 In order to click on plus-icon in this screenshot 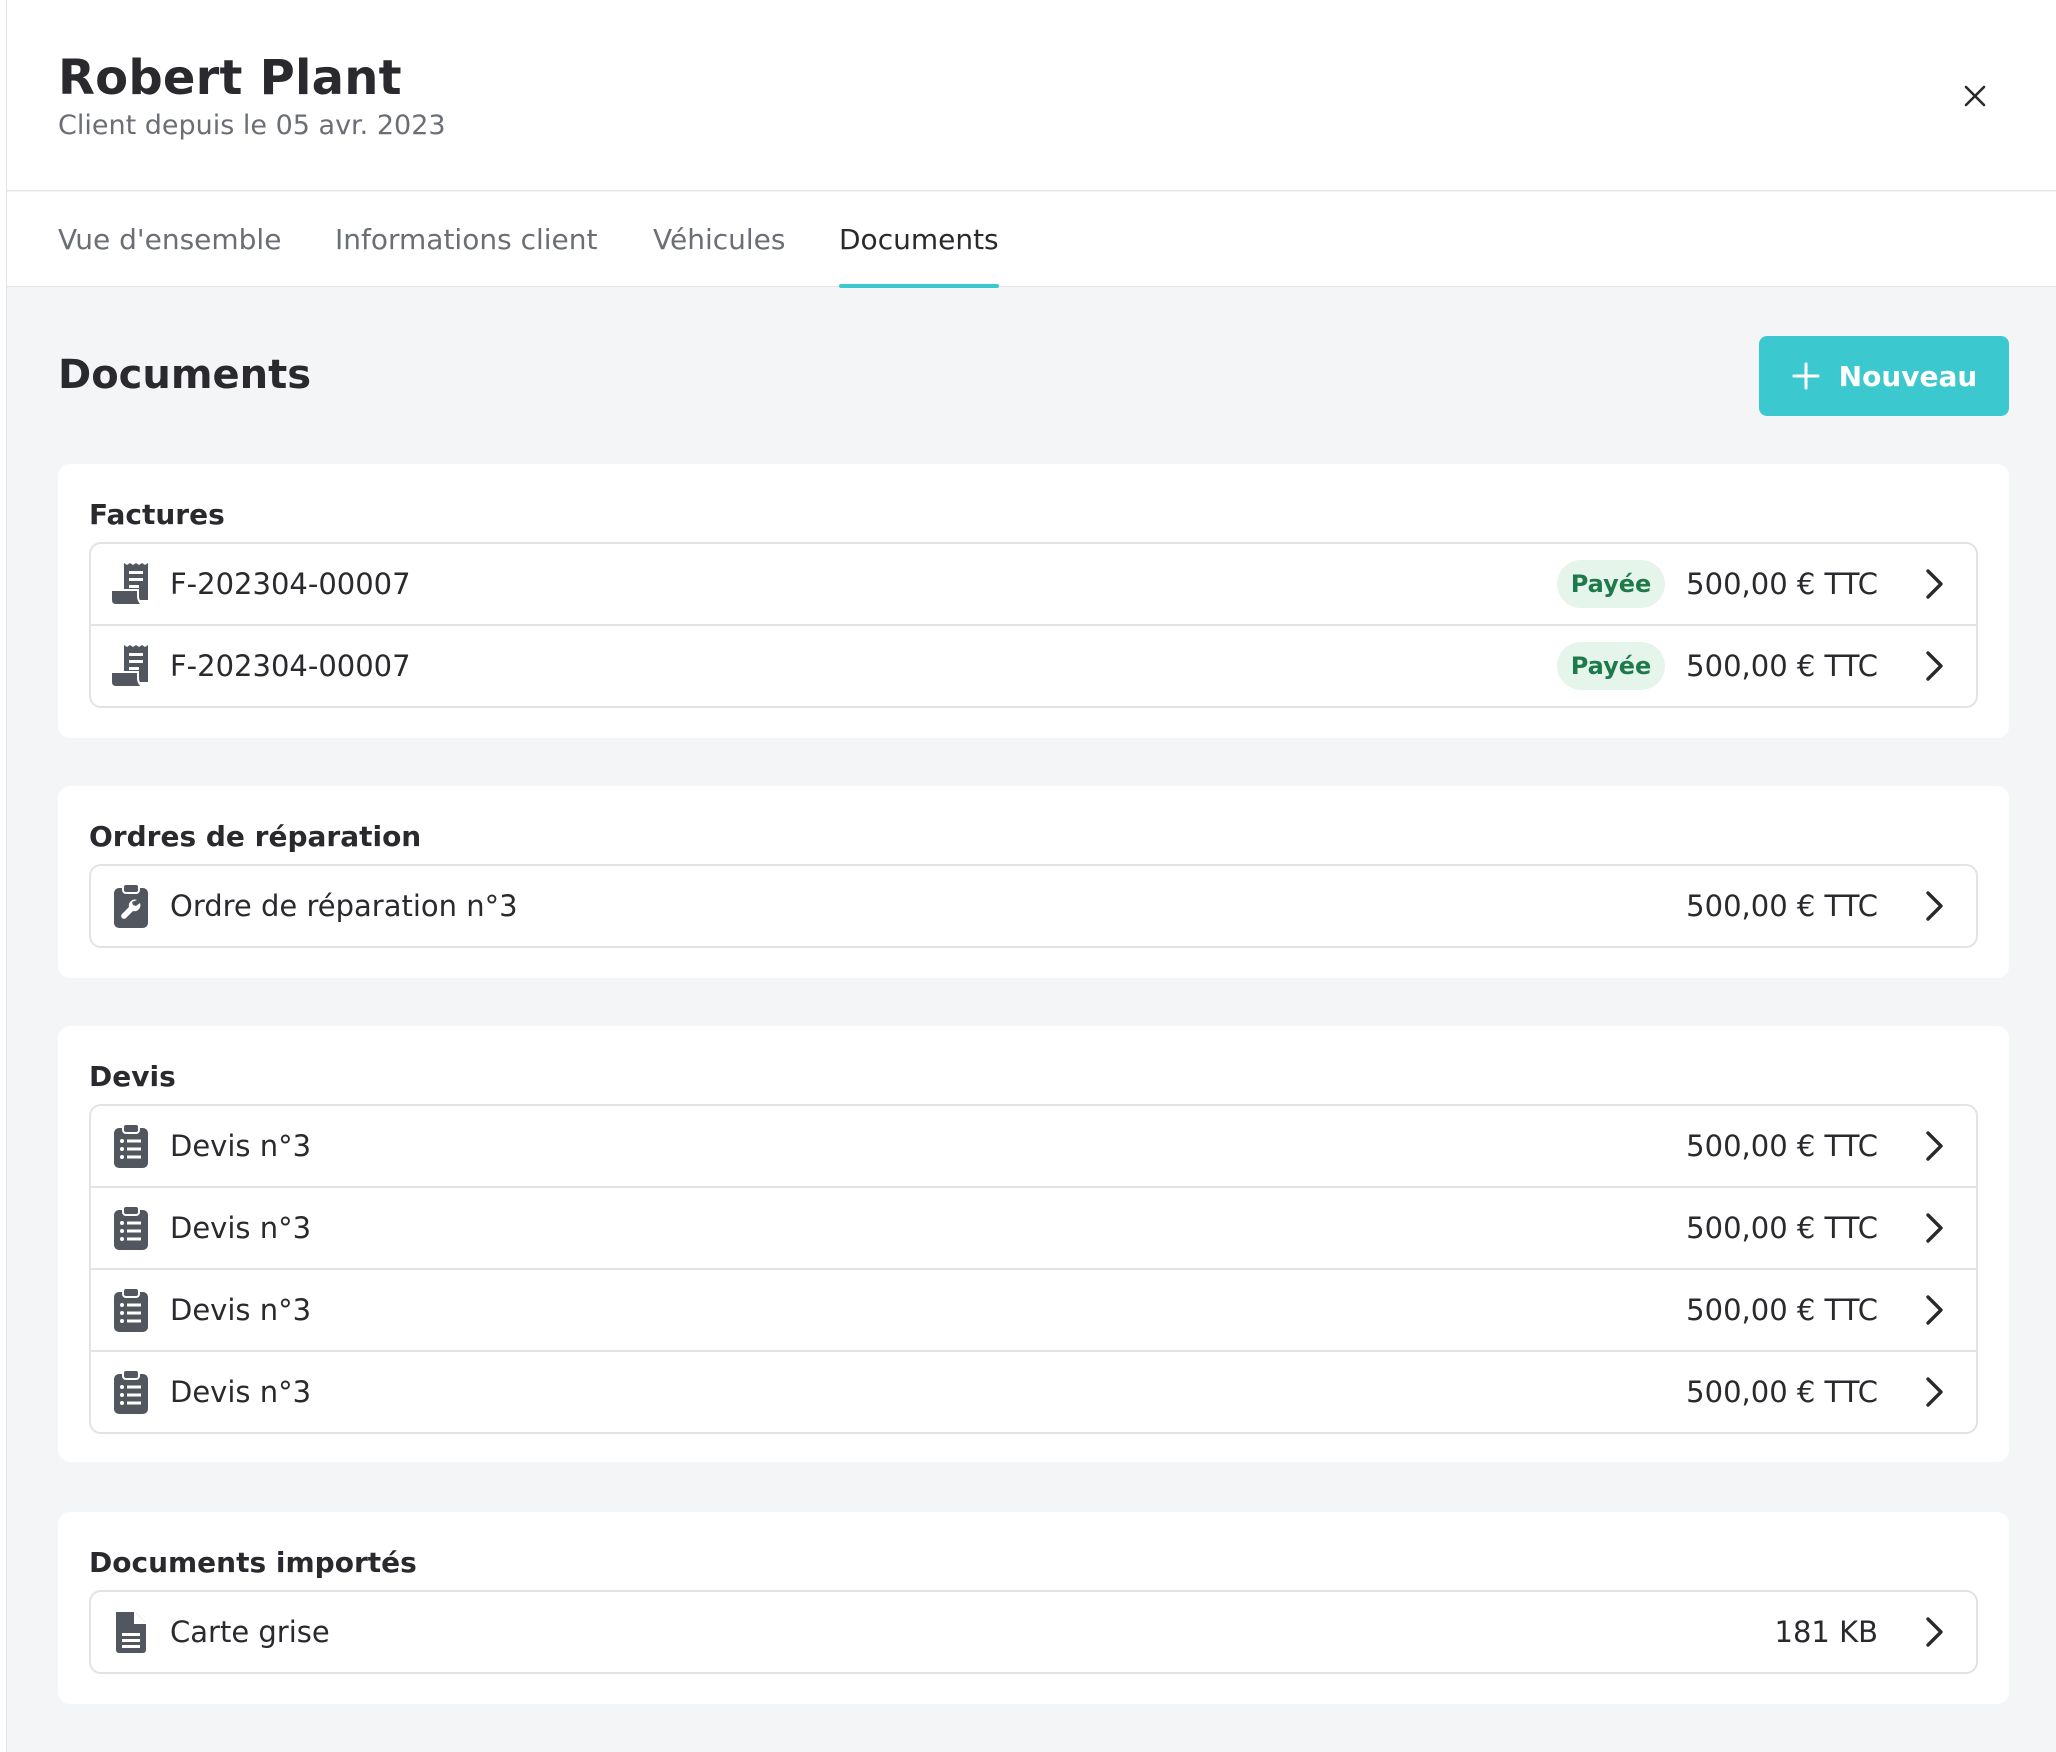, I will do `click(1806, 376)`.